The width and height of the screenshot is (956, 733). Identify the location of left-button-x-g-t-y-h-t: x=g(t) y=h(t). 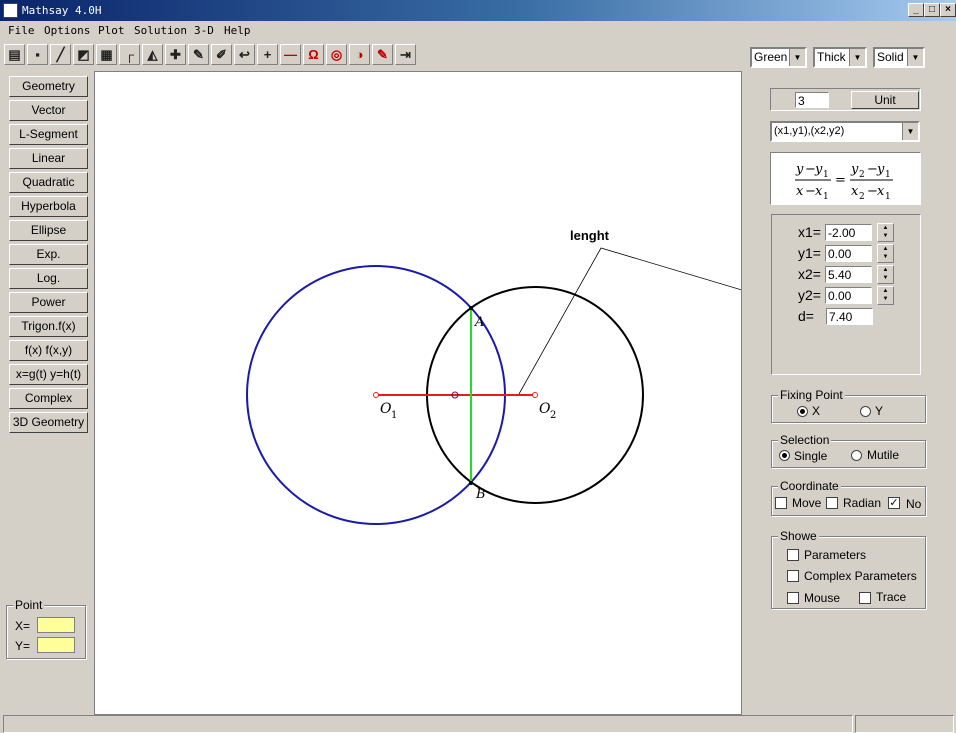
(48, 374).